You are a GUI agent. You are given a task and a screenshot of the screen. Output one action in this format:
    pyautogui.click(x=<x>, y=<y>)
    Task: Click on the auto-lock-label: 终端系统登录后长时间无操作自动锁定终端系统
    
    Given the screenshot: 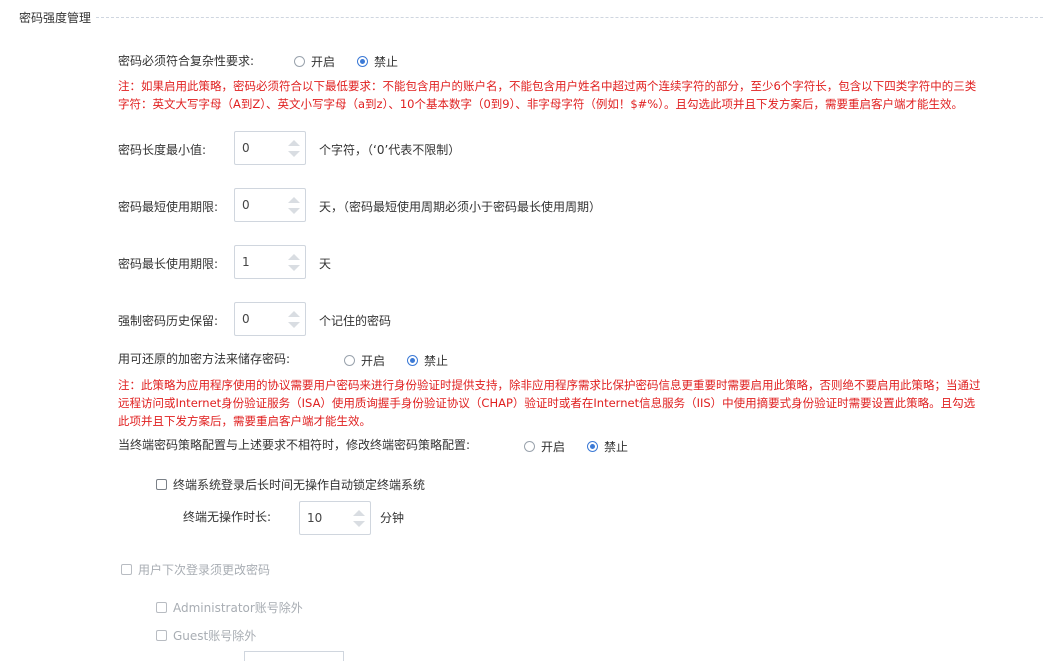 What is the action you would take?
    pyautogui.click(x=299, y=485)
    